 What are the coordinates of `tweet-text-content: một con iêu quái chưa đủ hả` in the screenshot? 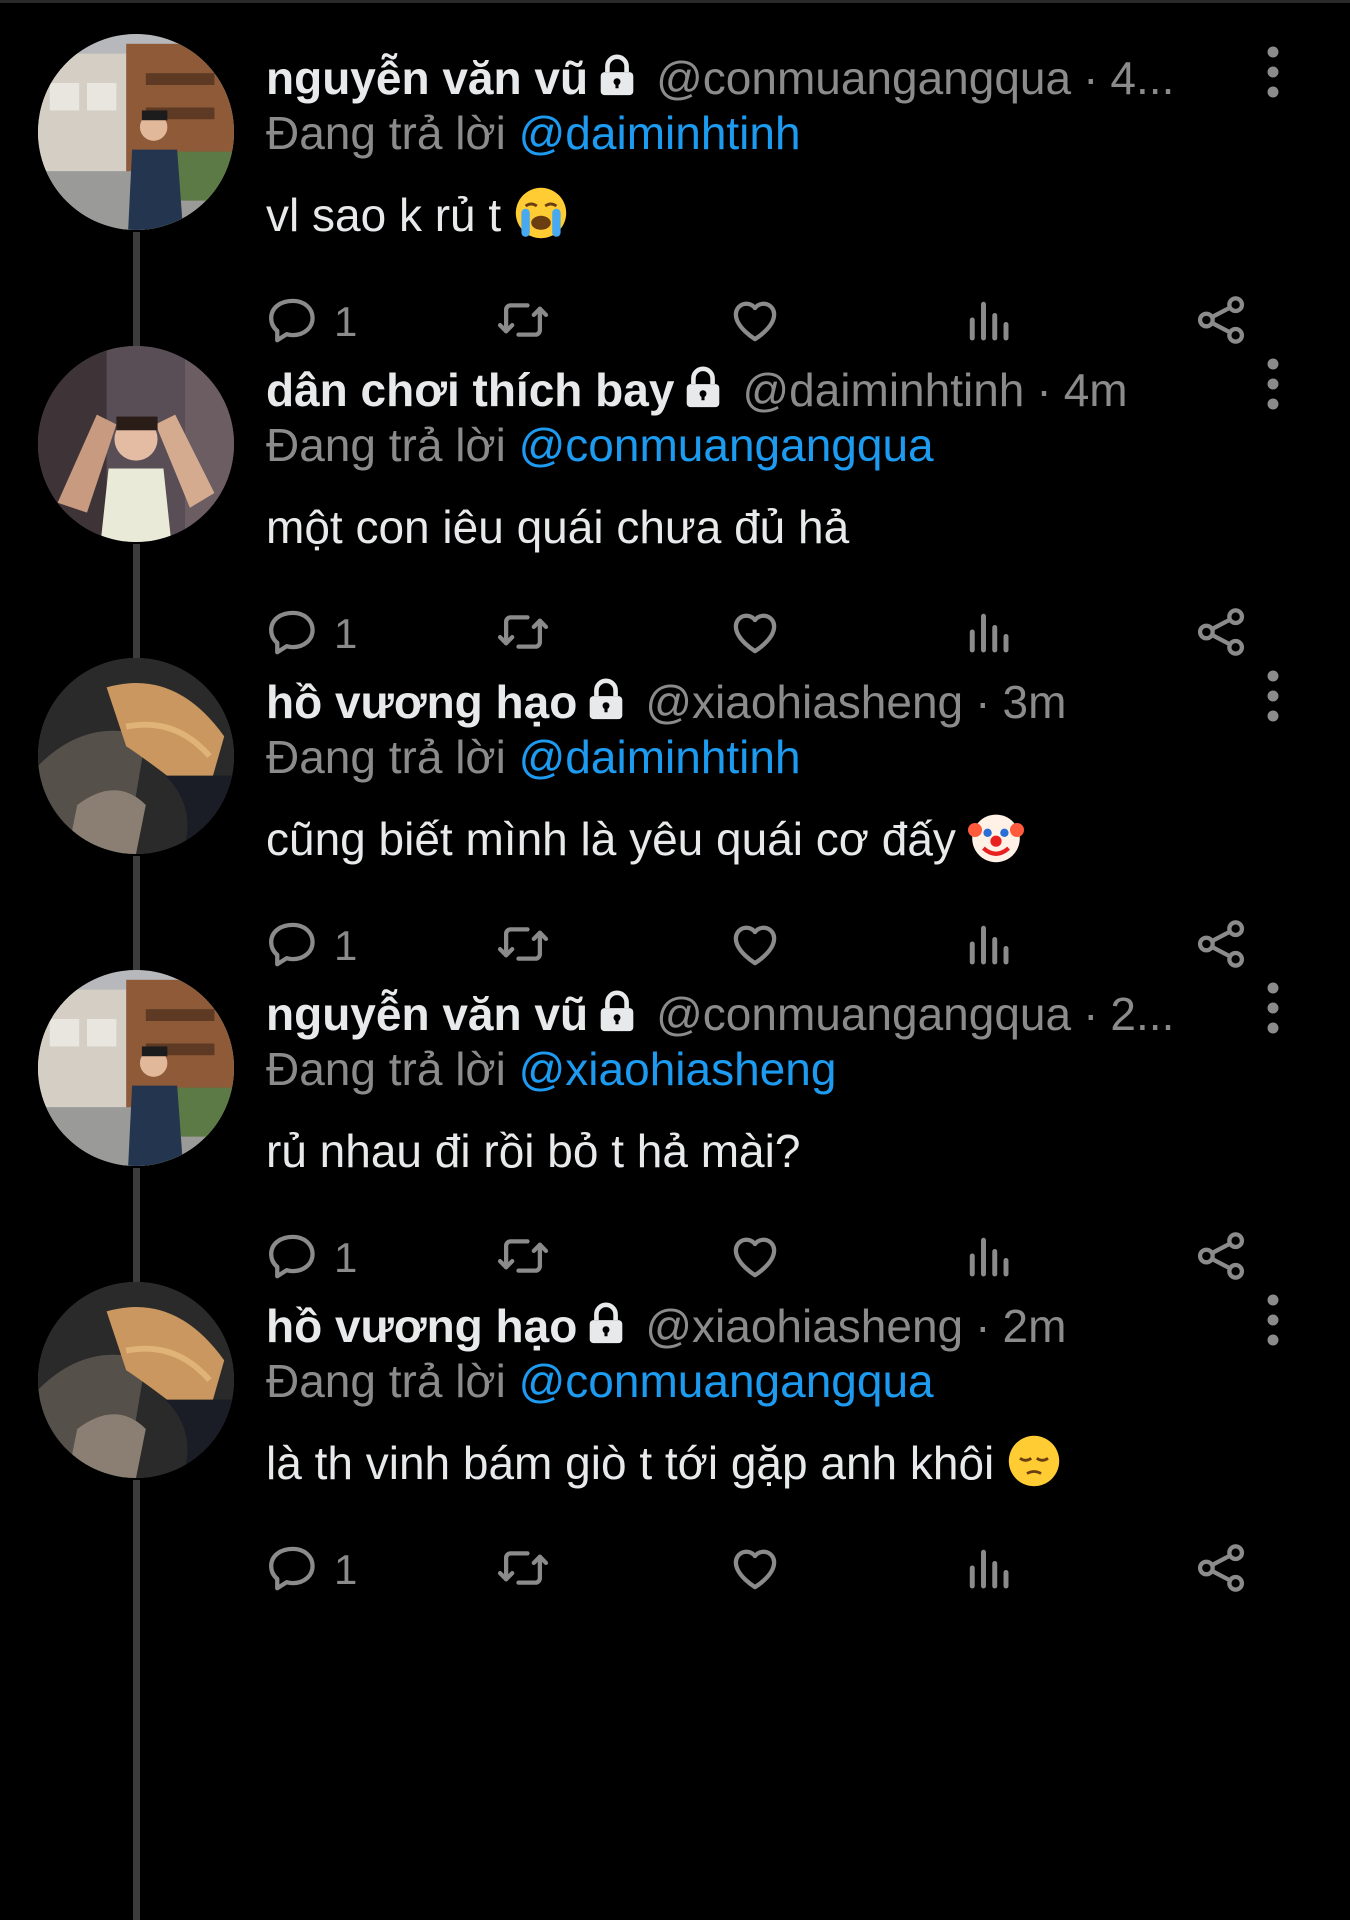 It's located at (558, 527).